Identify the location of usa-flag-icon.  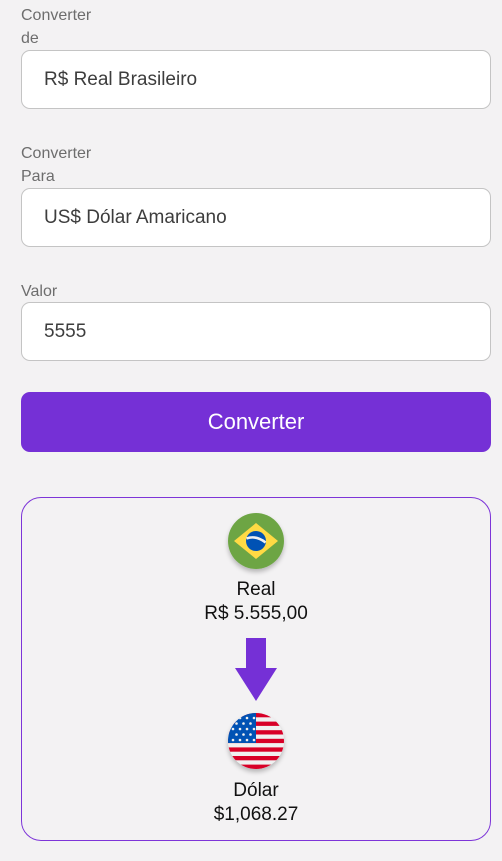
(256, 741).